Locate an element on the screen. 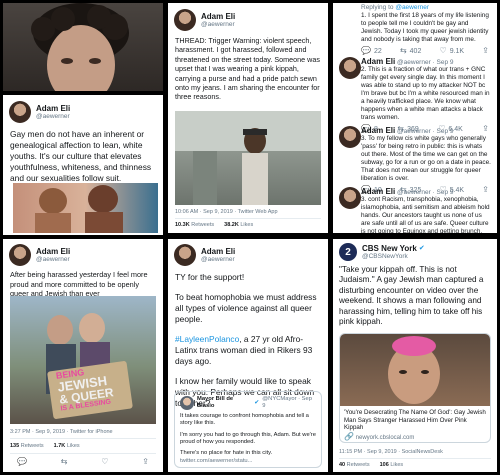 This screenshot has height=475, width=500. tweet-paragraph: TY for the support! is located at coordinates (210, 277).